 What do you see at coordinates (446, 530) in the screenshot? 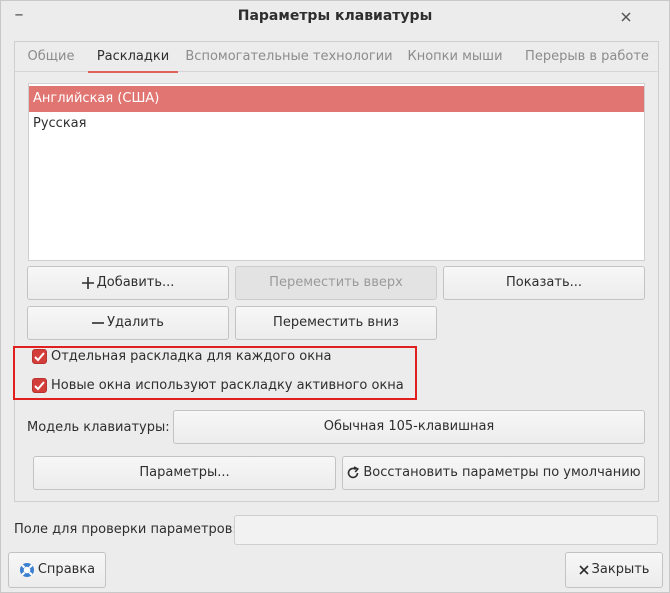
I see `test-field-input` at bounding box center [446, 530].